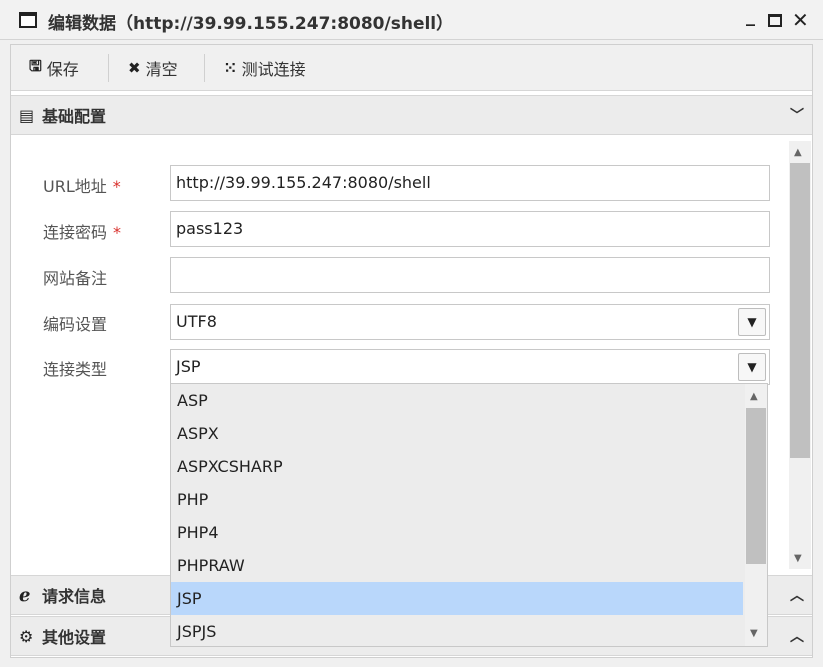 Image resolution: width=823 pixels, height=667 pixels. Describe the element at coordinates (74, 637) in the screenshot. I see `section-other-title: 其他设置` at that location.